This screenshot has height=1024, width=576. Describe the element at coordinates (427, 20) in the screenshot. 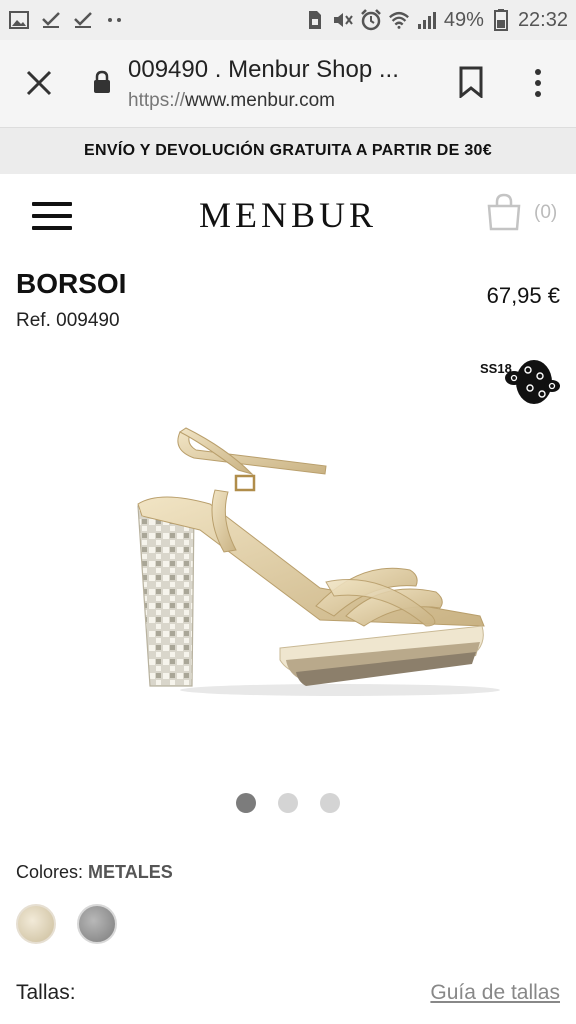

I see `signal-icon` at that location.